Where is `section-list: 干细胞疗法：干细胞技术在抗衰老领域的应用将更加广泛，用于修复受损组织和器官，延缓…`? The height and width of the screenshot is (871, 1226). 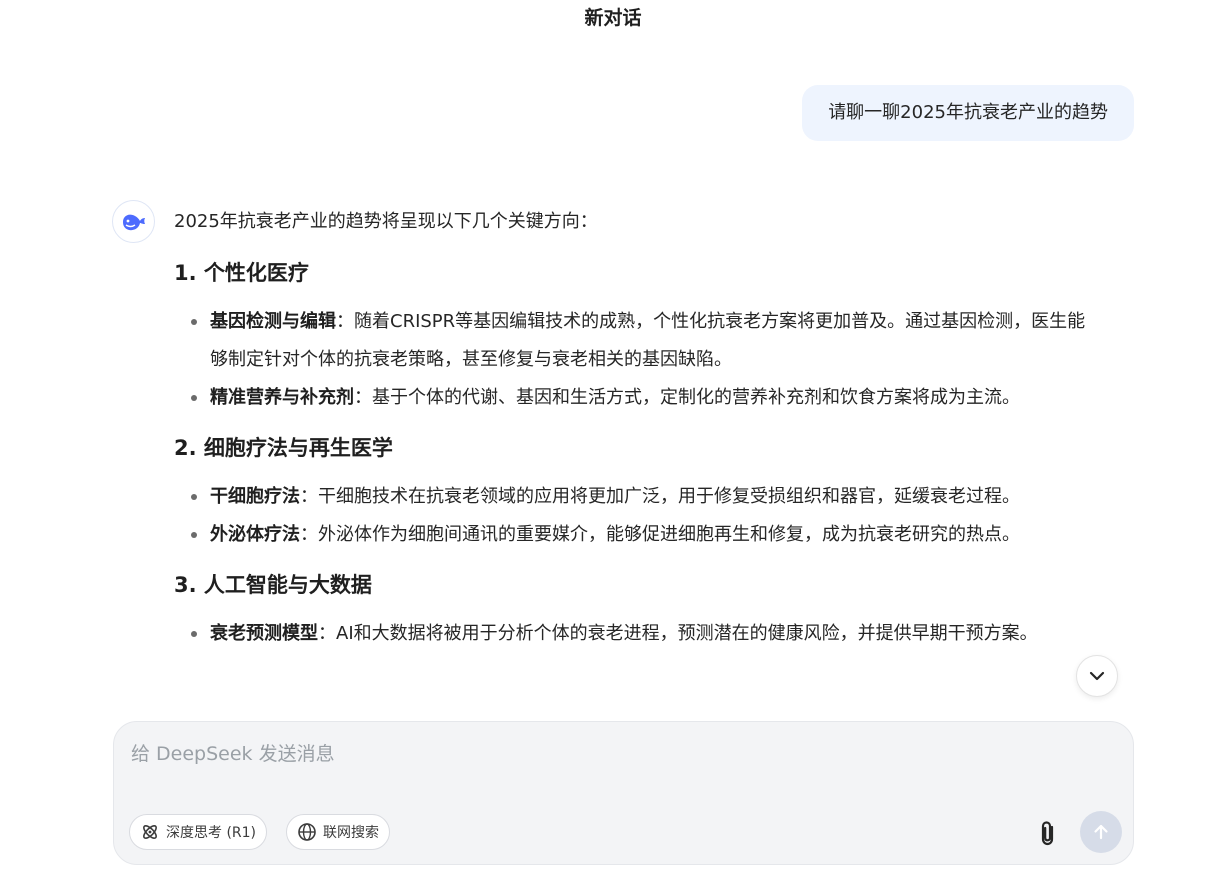 section-list: 干细胞疗法：干细胞技术在抗衰老领域的应用将更加广泛，用于修复受损组织和器官，延缓… is located at coordinates (654, 516).